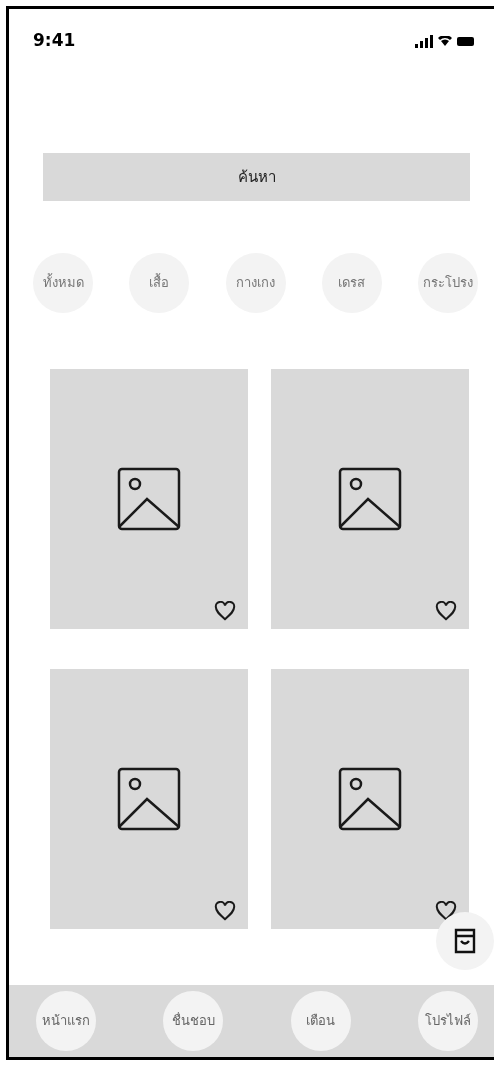 The width and height of the screenshot is (494, 1066). Describe the element at coordinates (424, 41) in the screenshot. I see `signal-icon` at that location.